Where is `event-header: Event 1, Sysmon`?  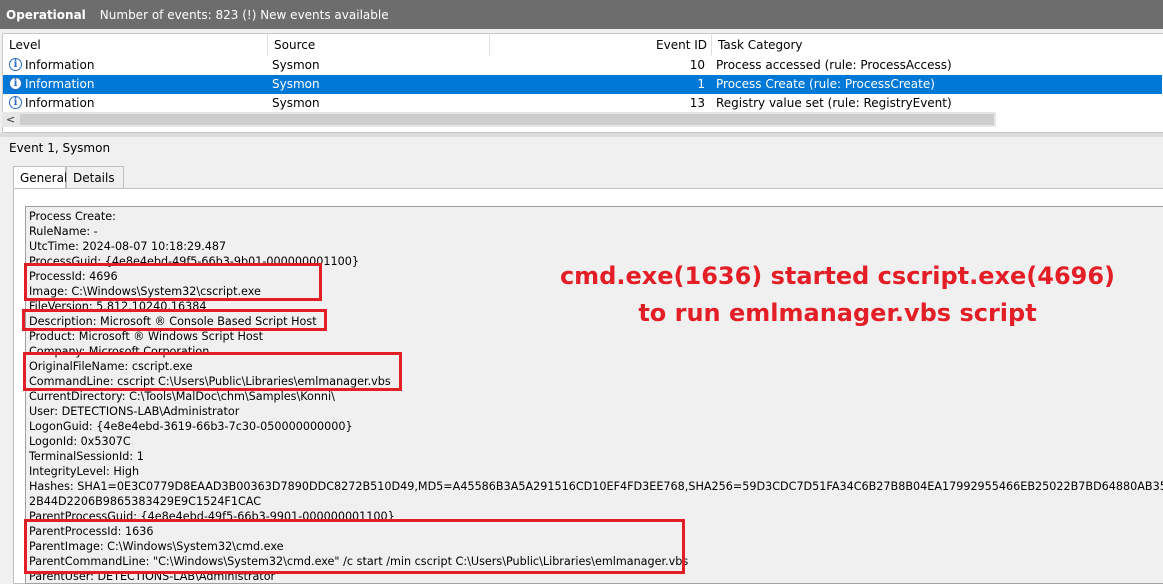
event-header: Event 1, Sysmon is located at coordinates (60, 148).